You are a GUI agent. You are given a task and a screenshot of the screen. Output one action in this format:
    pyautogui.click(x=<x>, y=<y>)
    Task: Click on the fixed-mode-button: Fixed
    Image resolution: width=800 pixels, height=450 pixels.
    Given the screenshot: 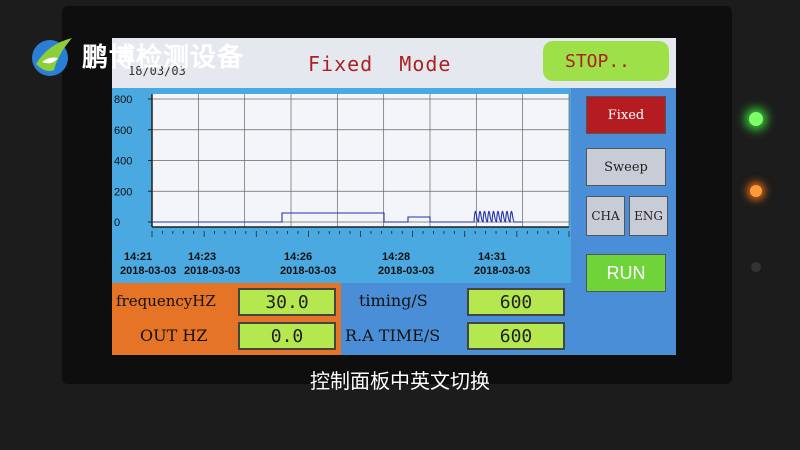 What is the action you would take?
    pyautogui.click(x=626, y=115)
    